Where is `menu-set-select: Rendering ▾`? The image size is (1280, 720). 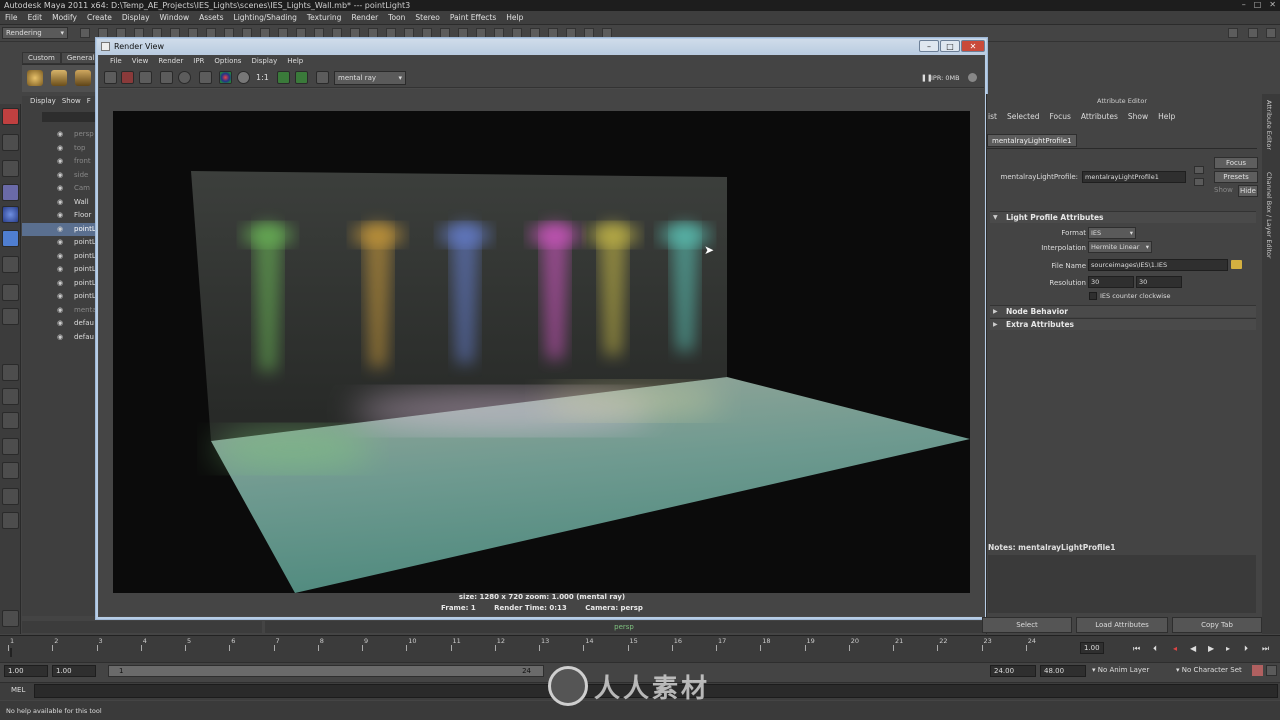 menu-set-select: Rendering ▾ is located at coordinates (35, 33).